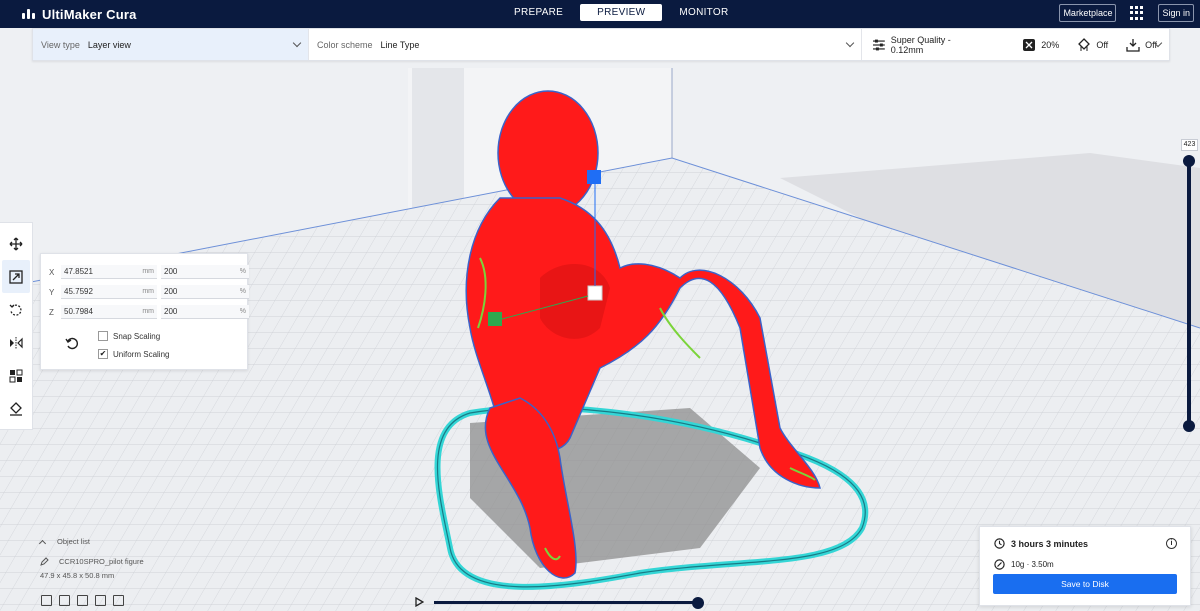 Image resolution: width=1200 pixels, height=611 pixels. What do you see at coordinates (585, 44) in the screenshot?
I see `color-scheme-dropdown: Color scheme Line Type` at bounding box center [585, 44].